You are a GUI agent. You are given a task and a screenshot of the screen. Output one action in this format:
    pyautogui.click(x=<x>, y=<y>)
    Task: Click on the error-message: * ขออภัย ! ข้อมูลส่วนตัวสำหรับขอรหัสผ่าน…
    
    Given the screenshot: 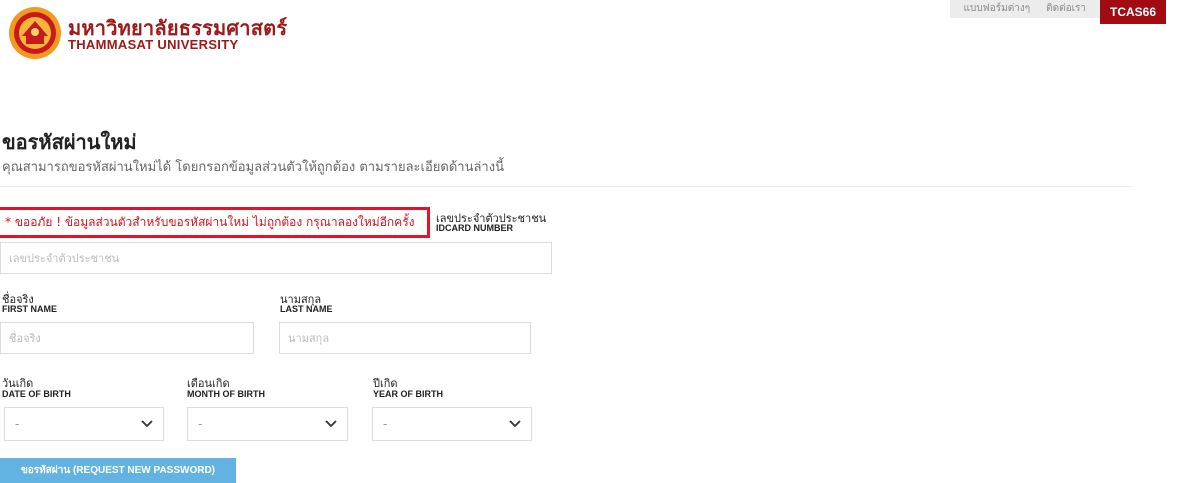 What is the action you would take?
    pyautogui.click(x=215, y=222)
    